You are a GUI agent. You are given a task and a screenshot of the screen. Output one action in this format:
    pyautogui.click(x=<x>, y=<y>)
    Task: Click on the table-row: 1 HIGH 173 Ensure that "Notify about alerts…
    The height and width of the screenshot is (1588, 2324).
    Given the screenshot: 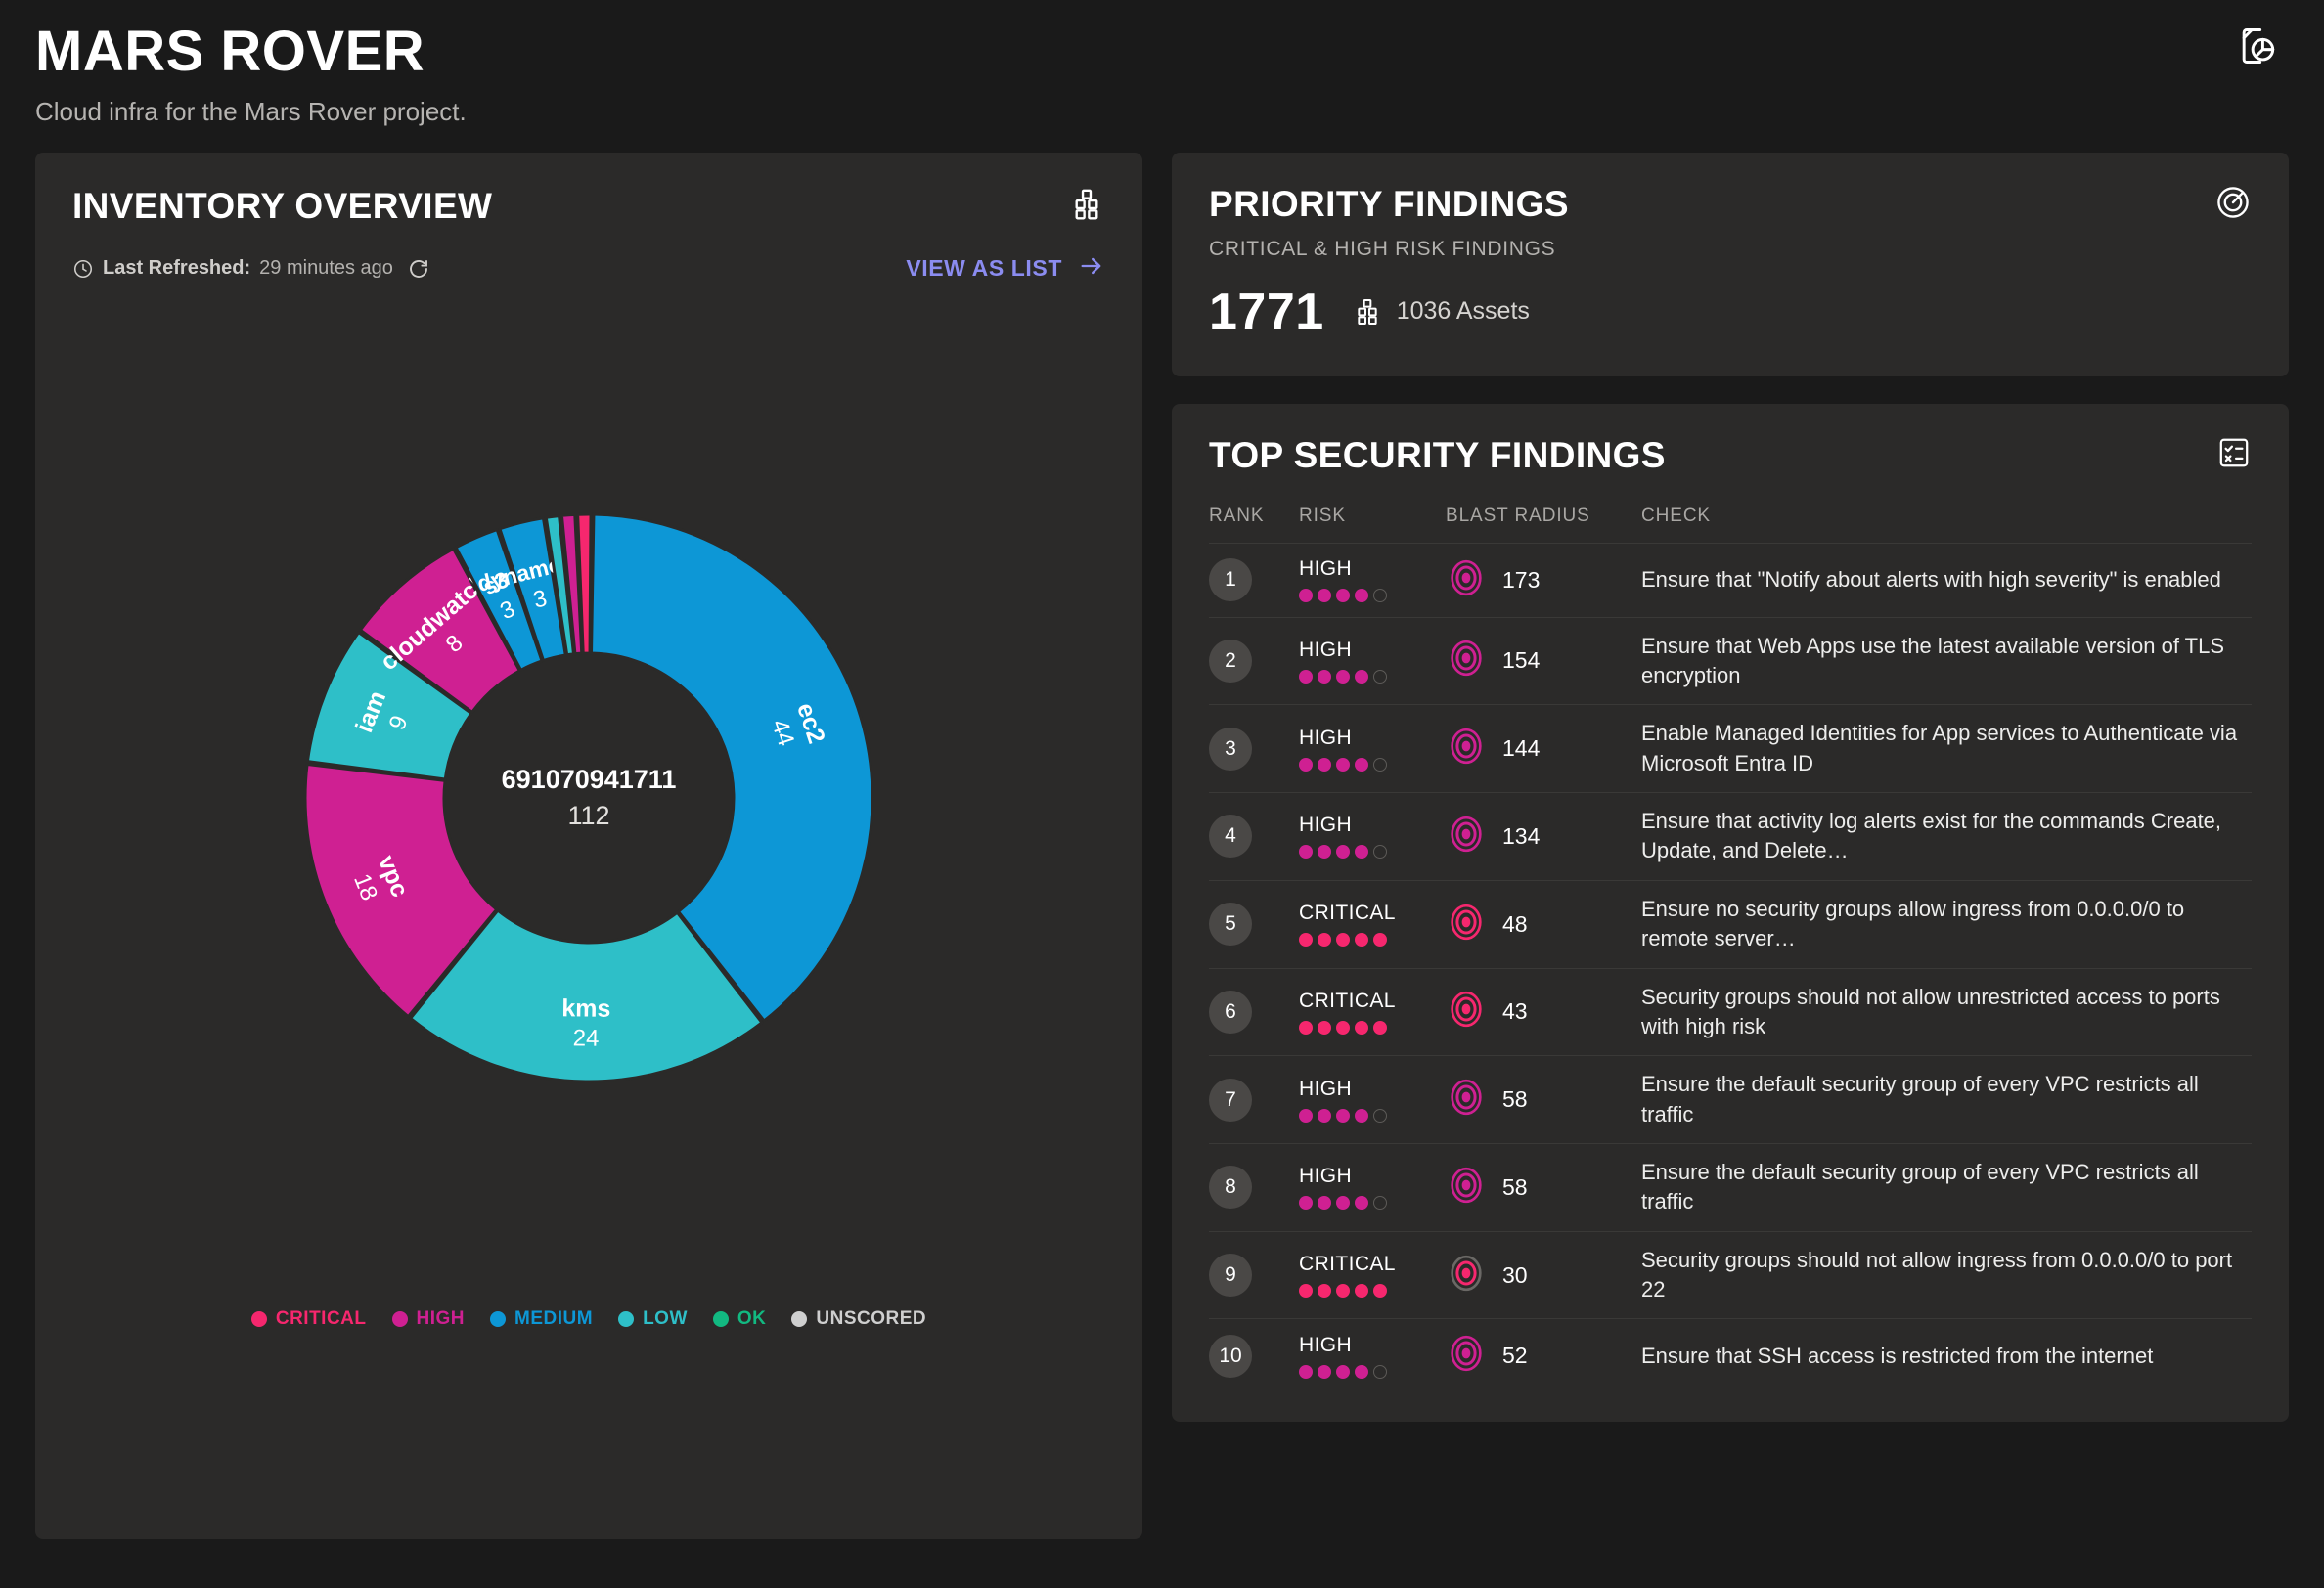 What is the action you would take?
    pyautogui.click(x=1731, y=580)
    